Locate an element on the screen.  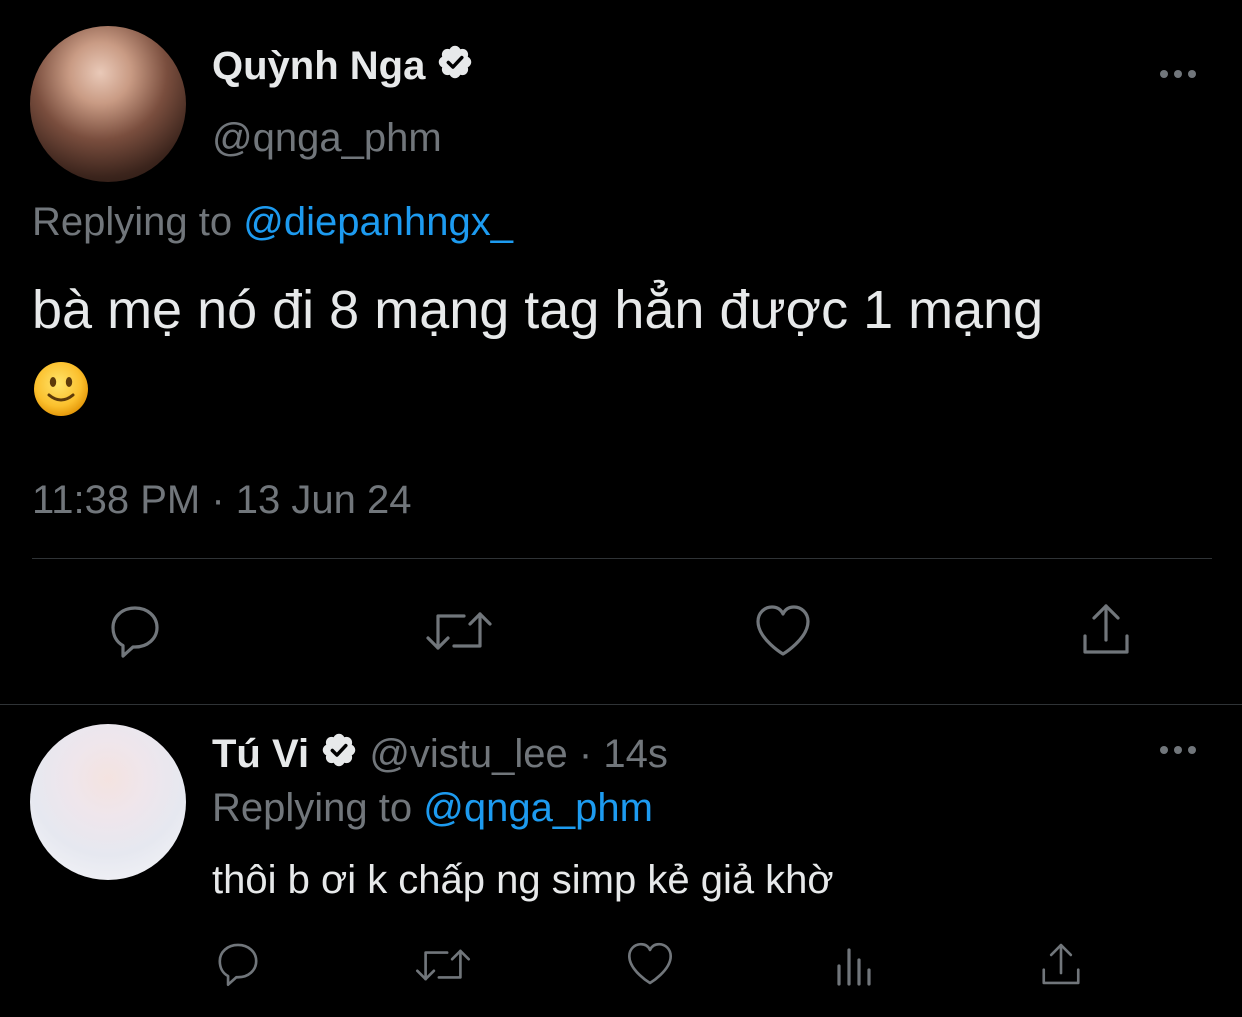
reply-replying-to: Replying to @qnga_phm is located at coordinates (432, 808).